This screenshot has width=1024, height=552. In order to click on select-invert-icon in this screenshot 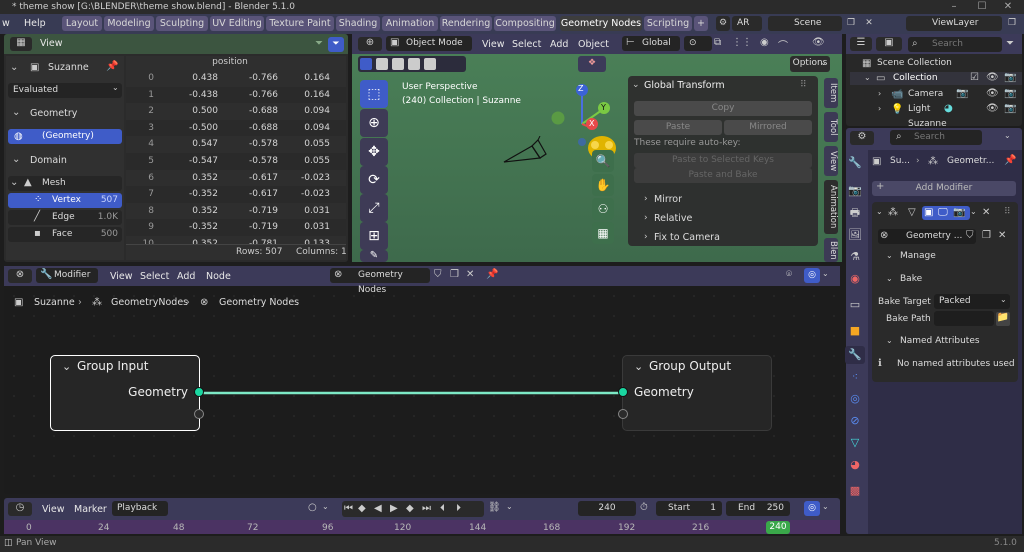, I will do `click(414, 64)`.